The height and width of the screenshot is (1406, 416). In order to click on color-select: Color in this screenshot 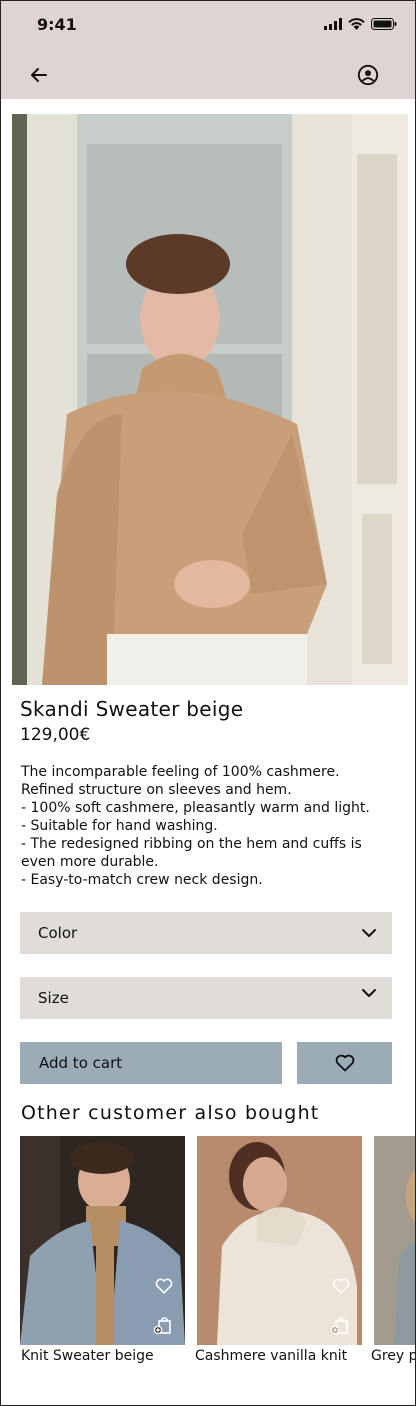, I will do `click(206, 933)`.